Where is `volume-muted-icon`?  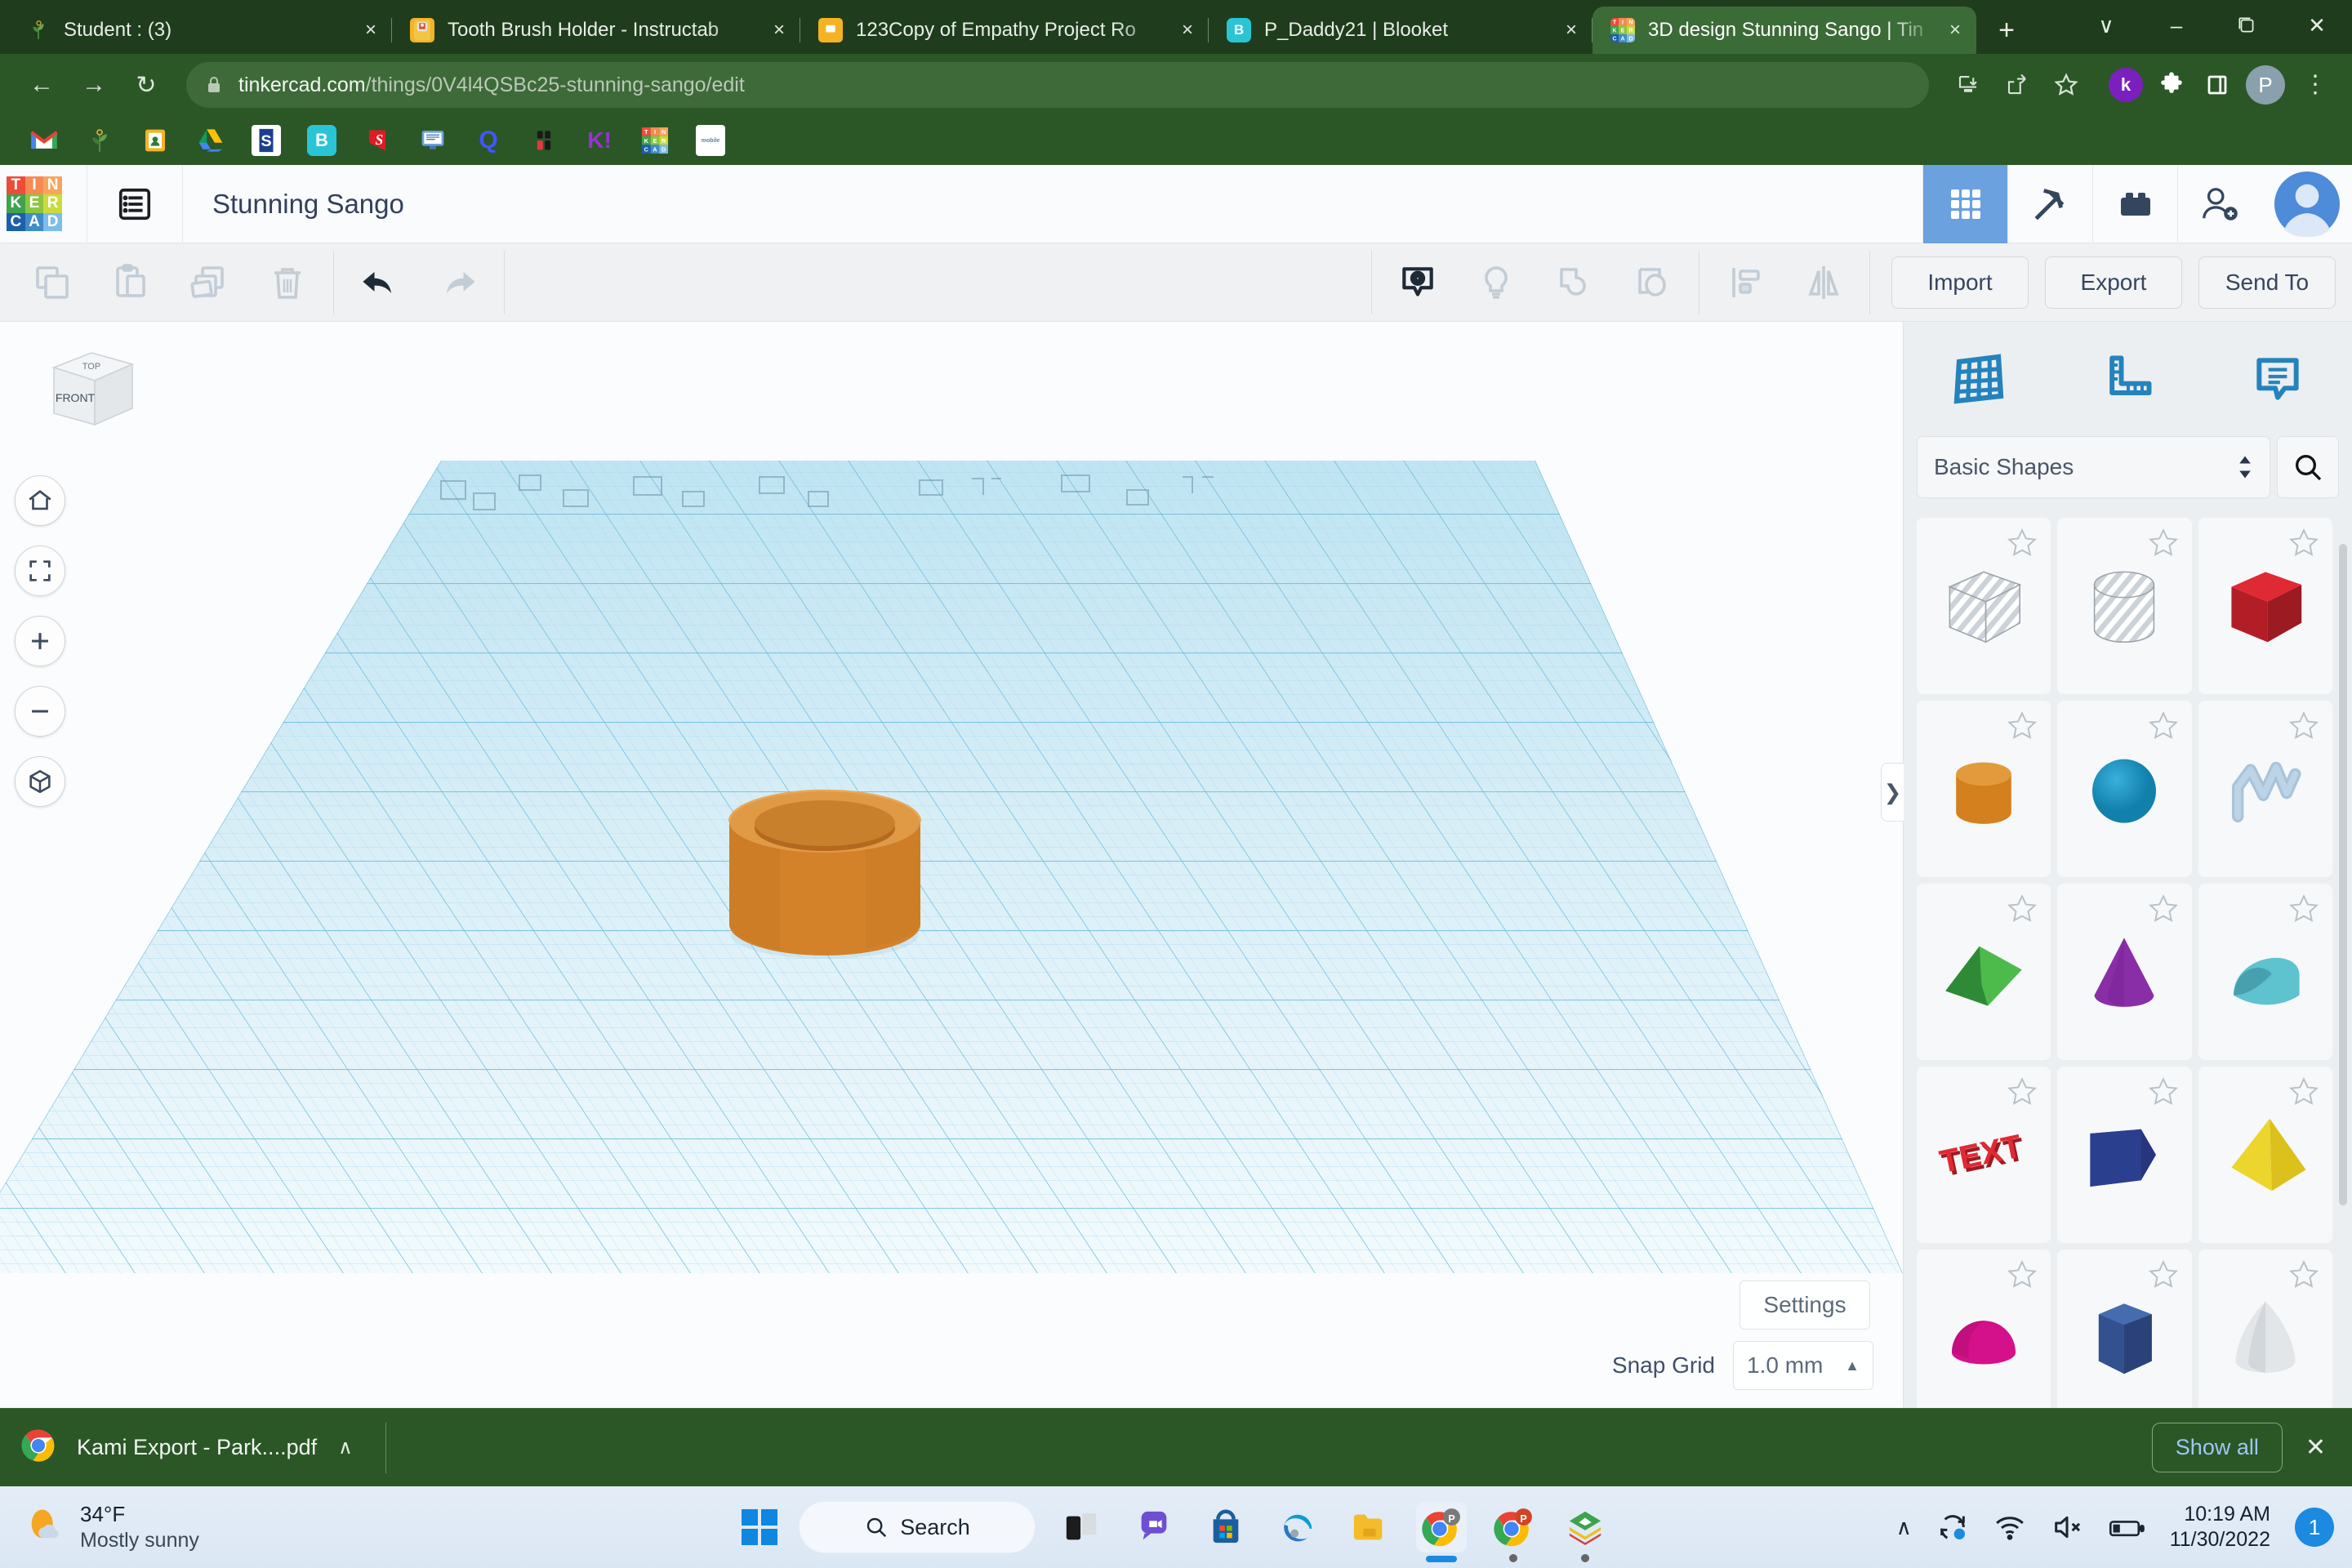 volume-muted-icon is located at coordinates (2067, 1527).